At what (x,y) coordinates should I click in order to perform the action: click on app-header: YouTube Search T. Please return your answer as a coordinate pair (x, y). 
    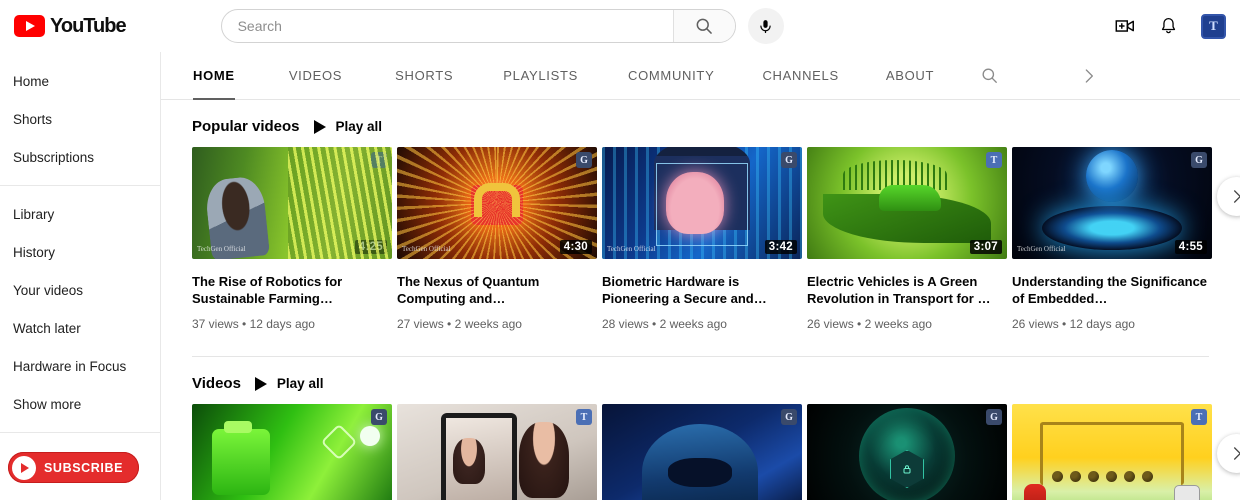
    Looking at the image, I should click on (620, 26).